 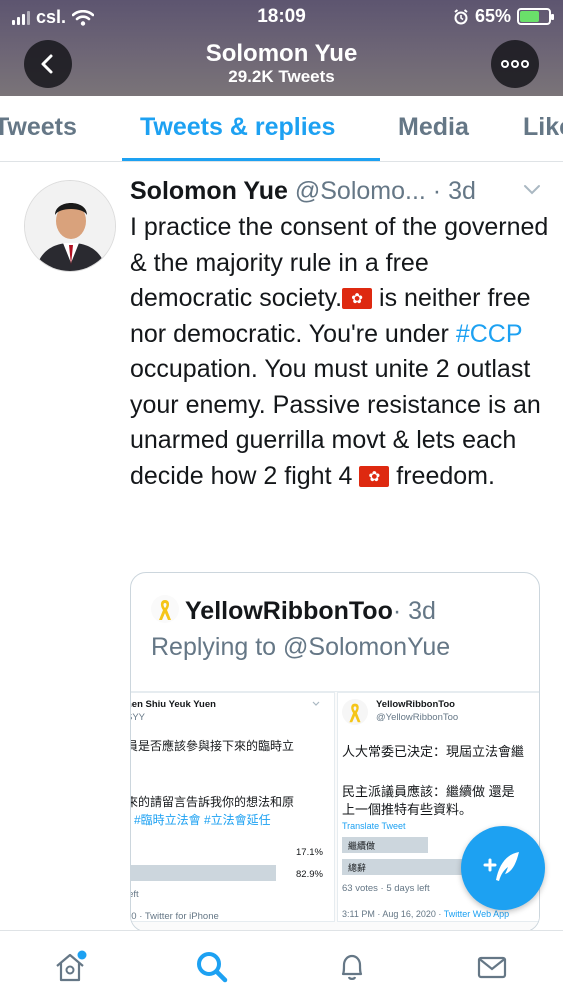 I want to click on left-panel-hashtags: #臨時立法會 #立法會延任, so click(x=202, y=820).